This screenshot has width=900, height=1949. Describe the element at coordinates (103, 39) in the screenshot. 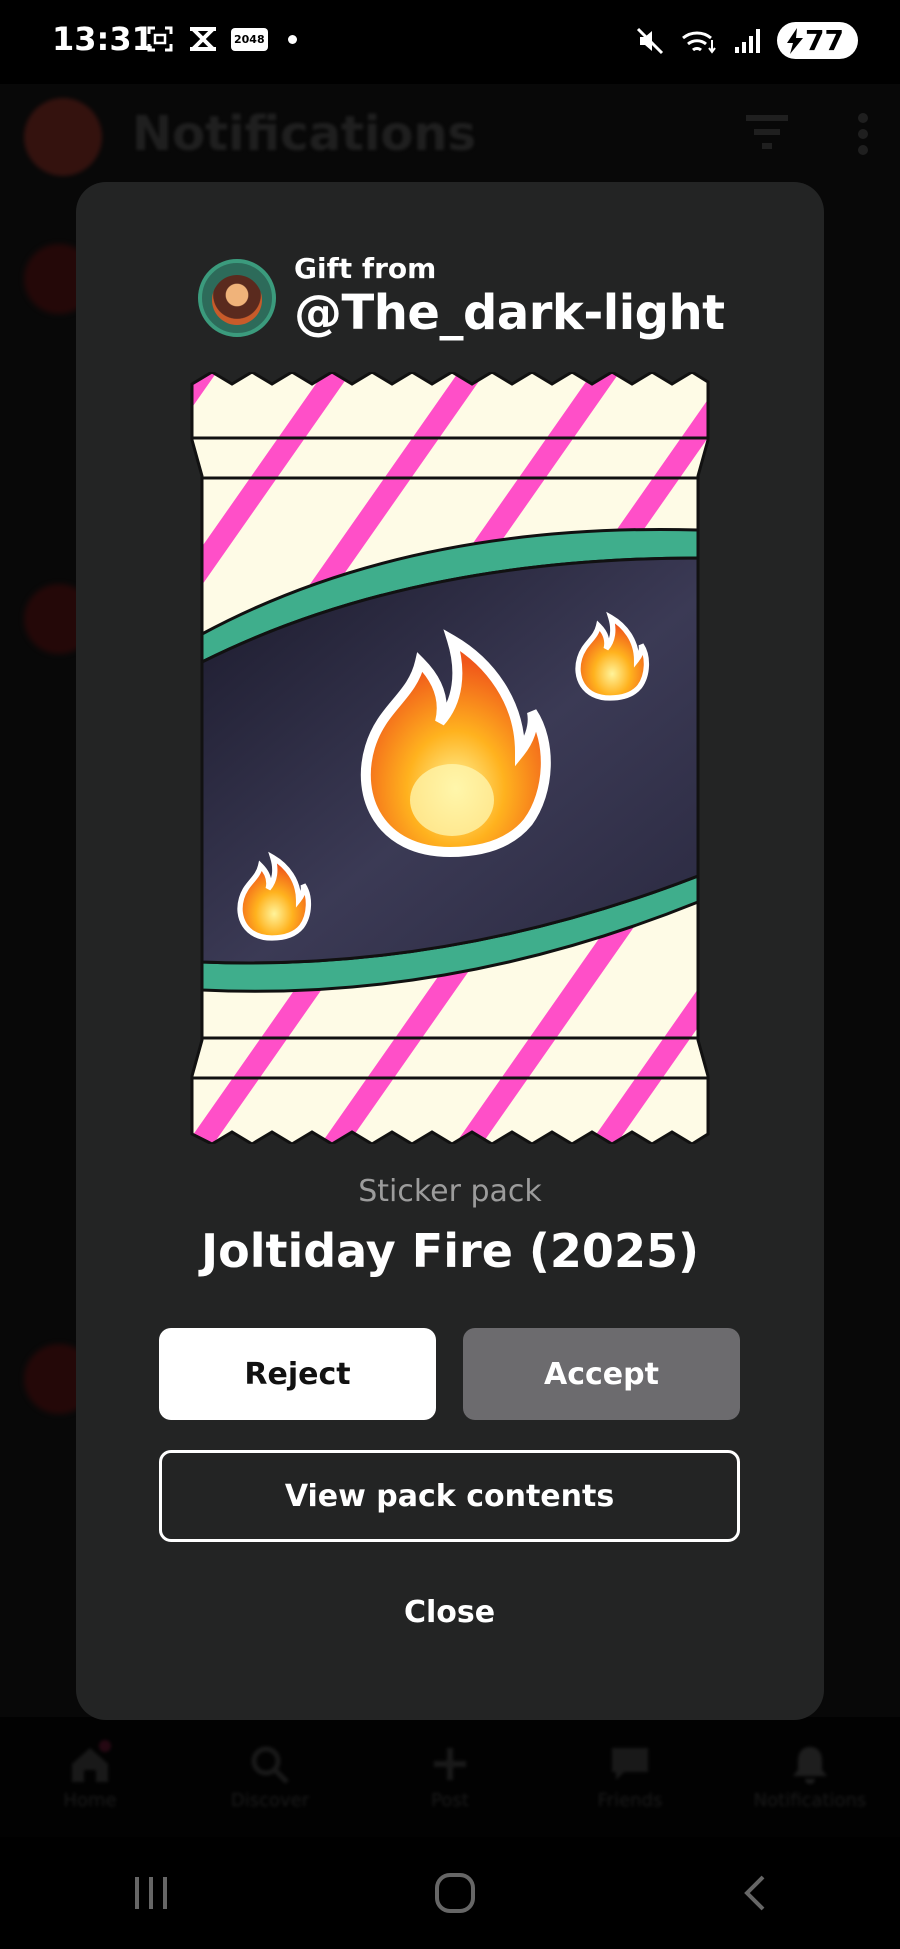

I see `status-time: 13:31` at that location.